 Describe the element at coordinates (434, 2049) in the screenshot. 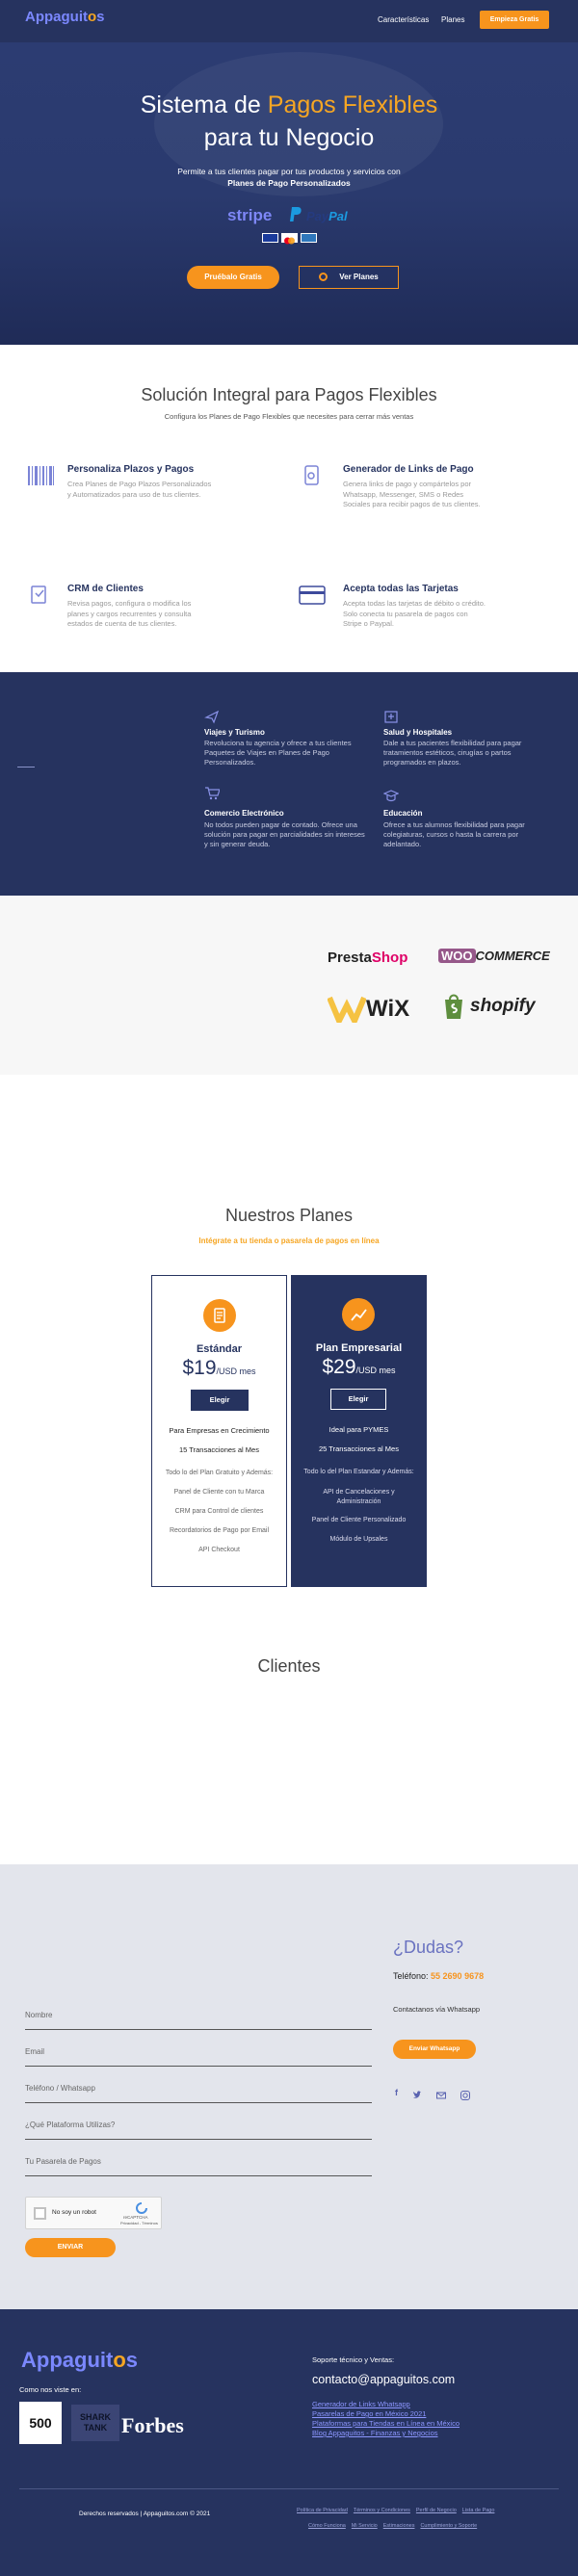

I see `whatsapp-button: Enviar Whatsapp` at that location.